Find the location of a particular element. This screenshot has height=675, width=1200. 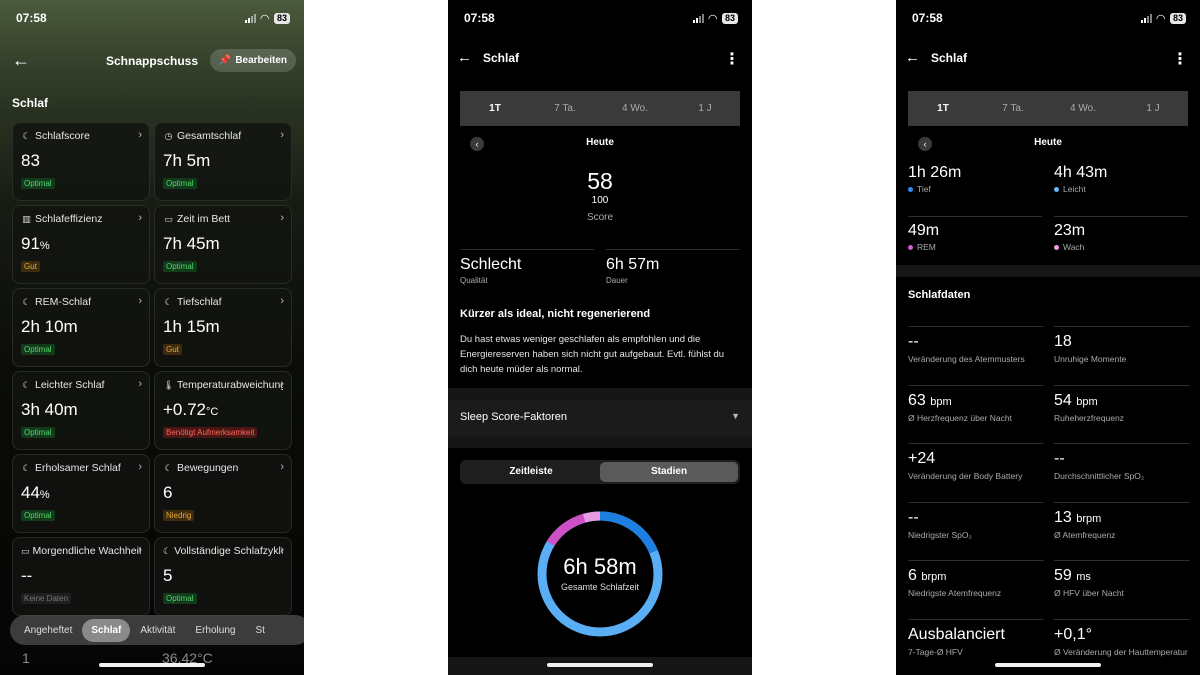

tab-erholung: Erholung is located at coordinates (215, 630).